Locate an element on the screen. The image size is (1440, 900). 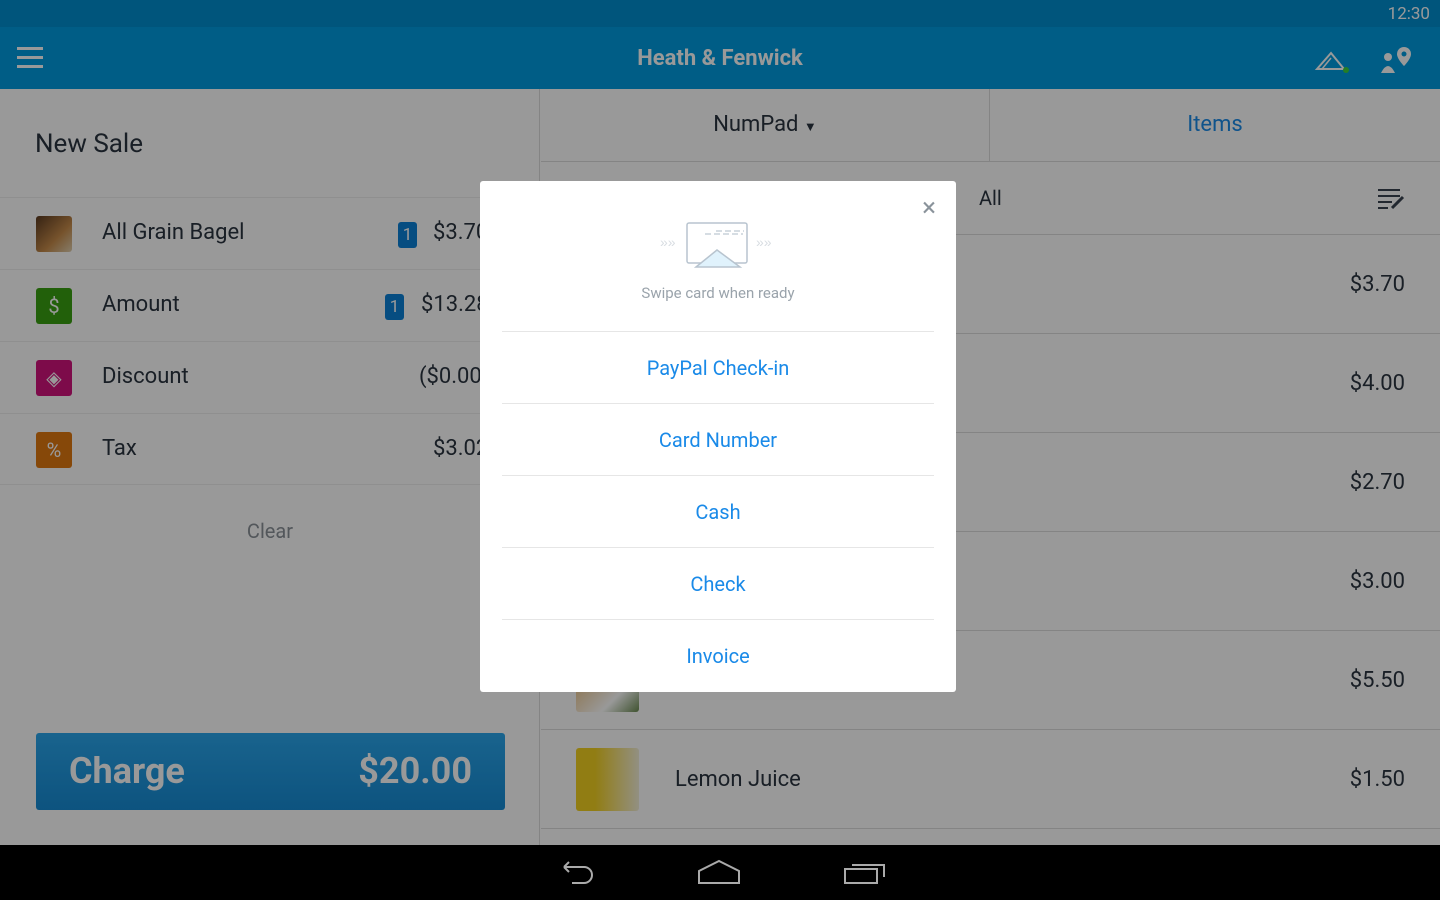
payment-option: PayPal Check-in is located at coordinates (718, 367).